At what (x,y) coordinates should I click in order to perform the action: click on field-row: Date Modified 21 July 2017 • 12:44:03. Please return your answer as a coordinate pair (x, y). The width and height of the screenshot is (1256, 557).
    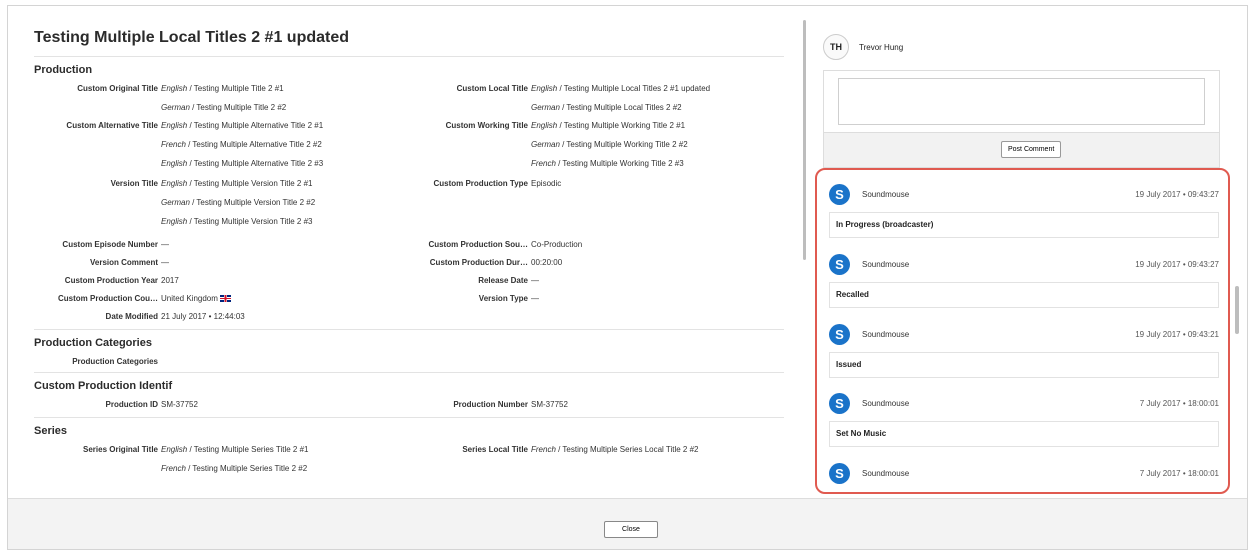
    Looking at the image, I should click on (414, 316).